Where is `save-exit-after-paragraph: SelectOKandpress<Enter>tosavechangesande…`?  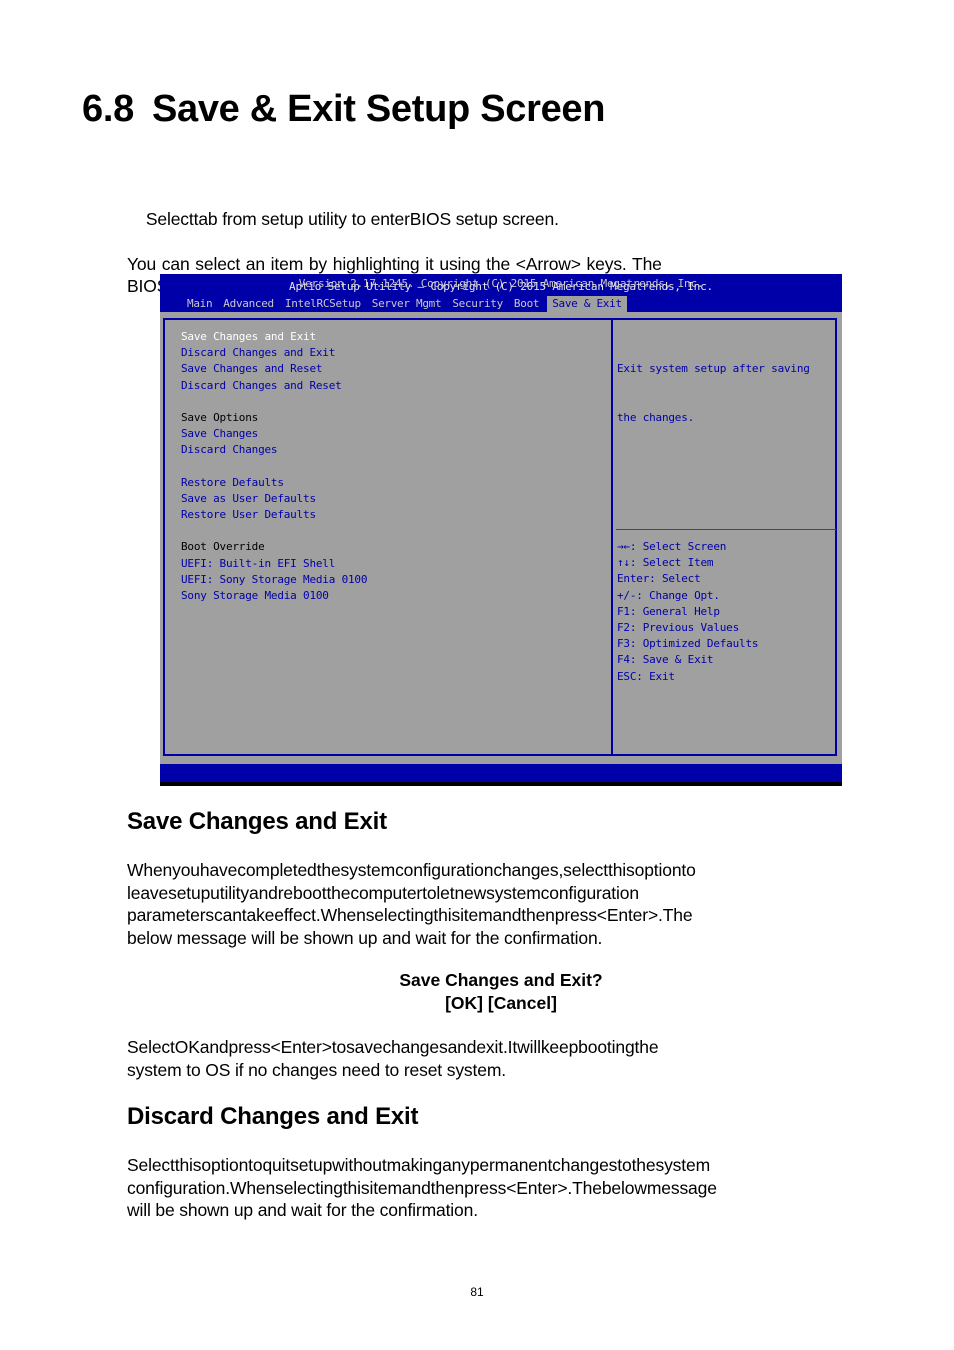
save-exit-after-paragraph: SelectOKandpress<Enter>tosavechangesande… is located at coordinates (501, 1058).